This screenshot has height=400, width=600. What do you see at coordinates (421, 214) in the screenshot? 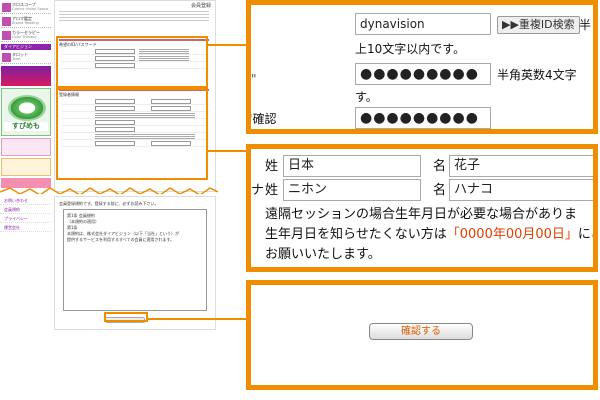
I see `birthday-note-line1: 遠隔セッションの場合生年月日が必要な場合がありま` at bounding box center [421, 214].